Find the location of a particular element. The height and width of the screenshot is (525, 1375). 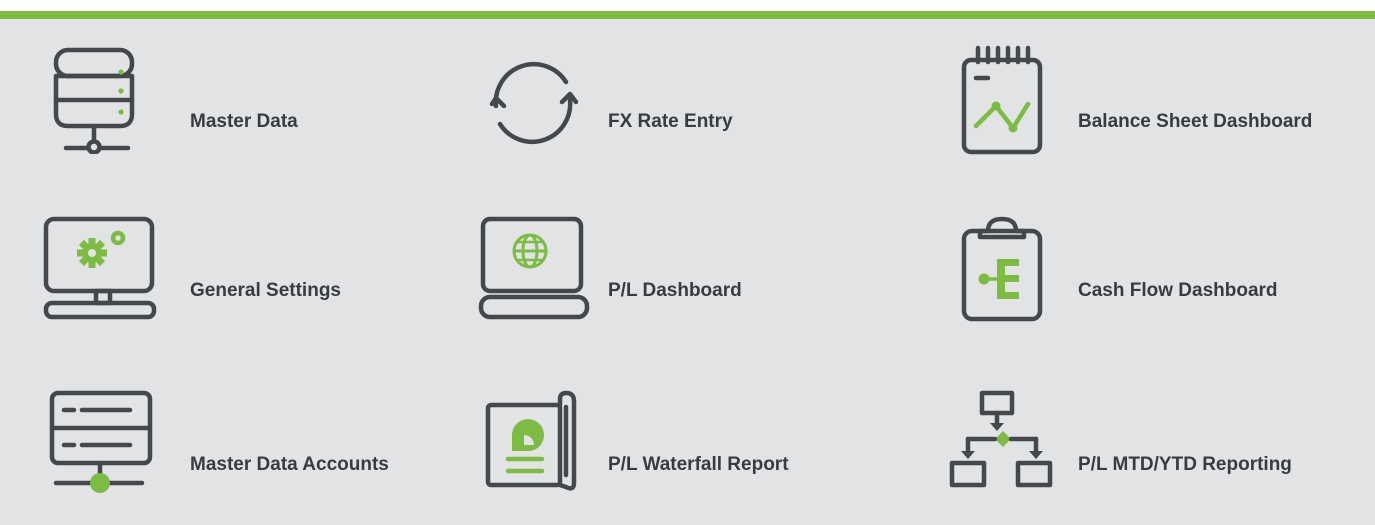

tile-general-settings: General Settings is located at coordinates (257, 278).